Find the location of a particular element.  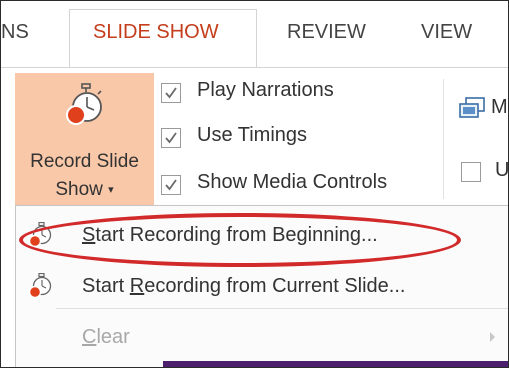

monitor-label-partial: M is located at coordinates (499, 107).